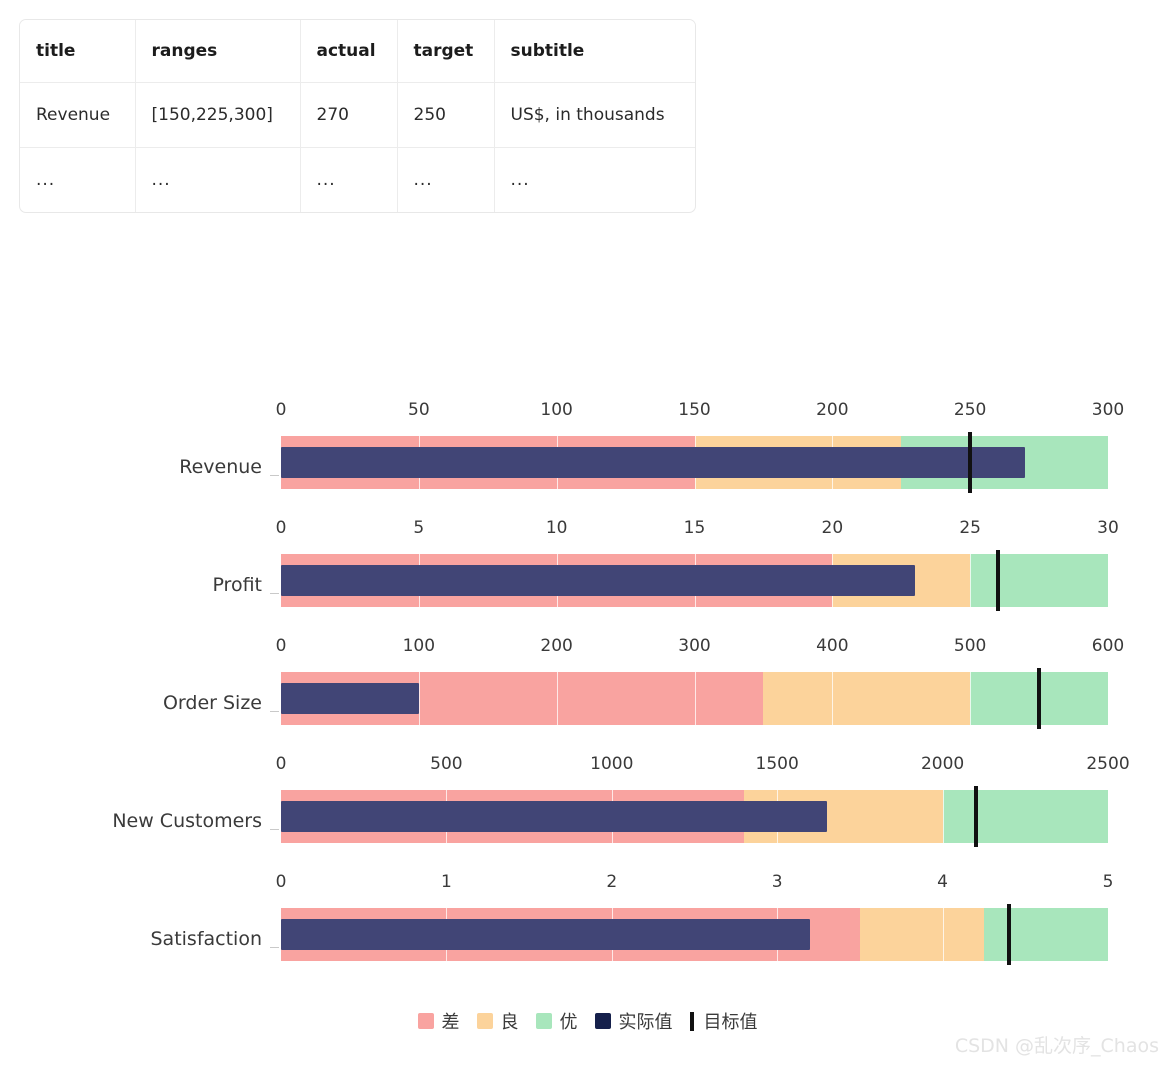 The image size is (1175, 1070). What do you see at coordinates (78, 115) in the screenshot?
I see `cell-title: Revenue` at bounding box center [78, 115].